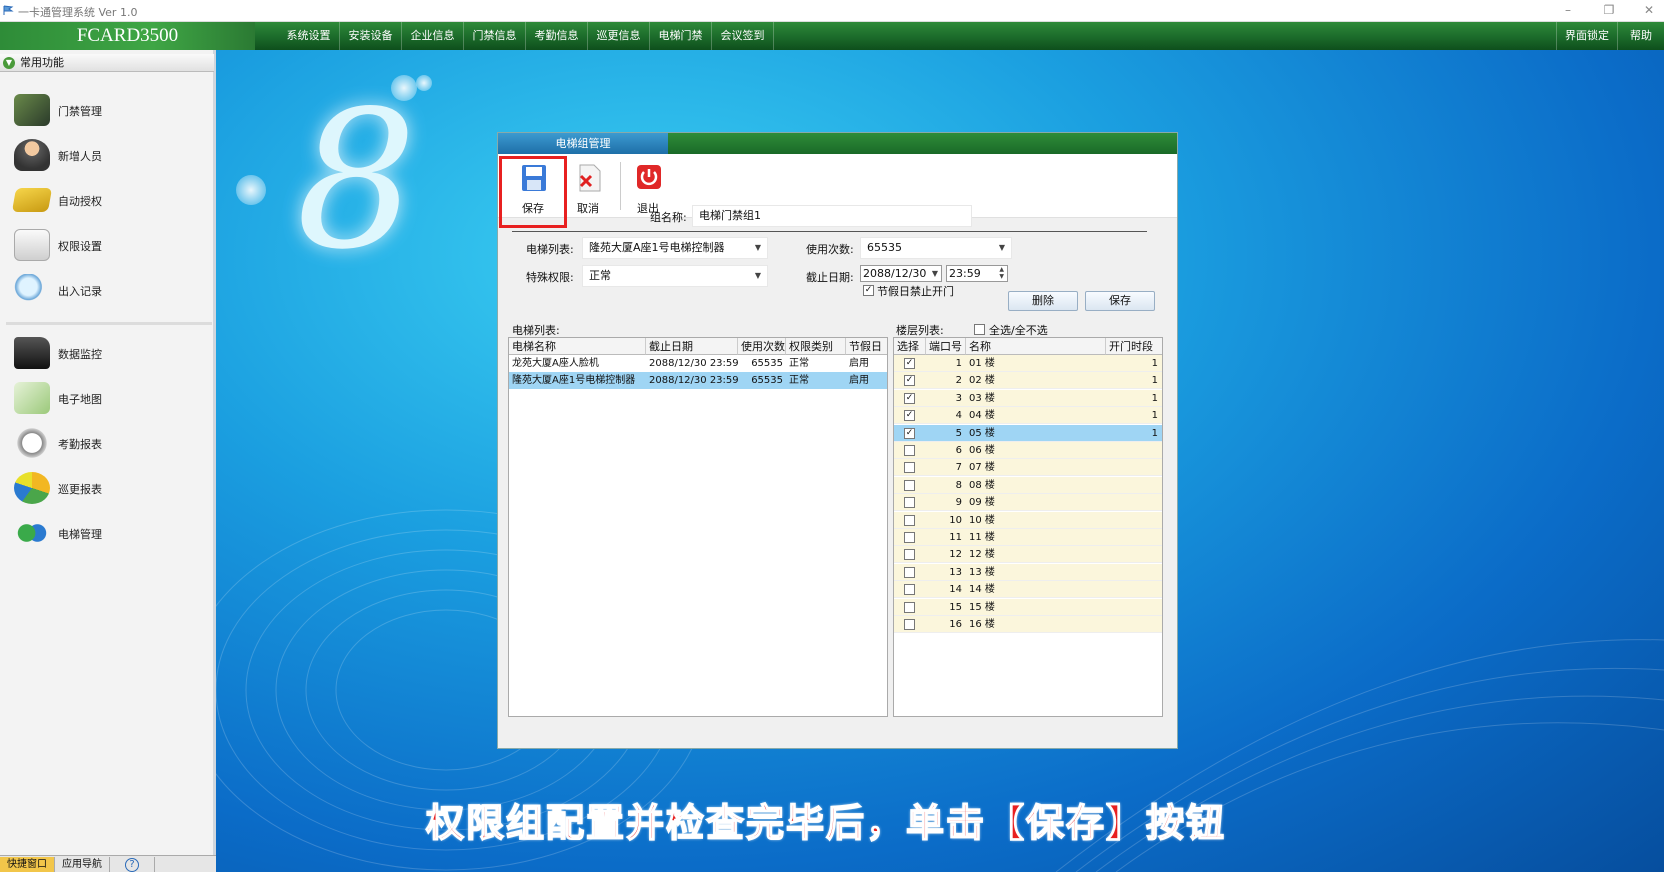  What do you see at coordinates (692, 346) in the screenshot?
I see `column-header: 截止日期` at bounding box center [692, 346].